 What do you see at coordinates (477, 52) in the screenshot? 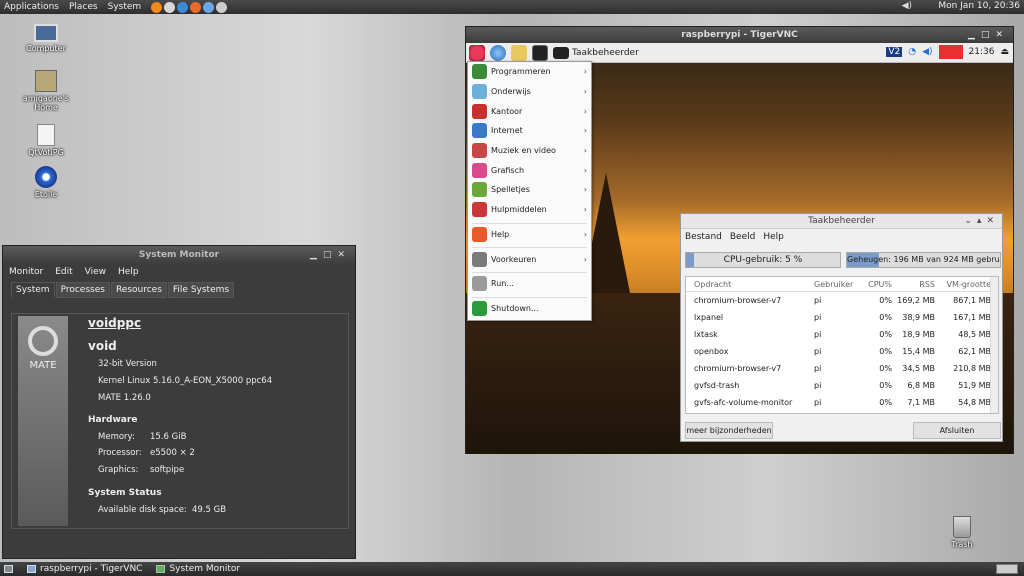
I see `raspberry-menu-icon` at bounding box center [477, 52].